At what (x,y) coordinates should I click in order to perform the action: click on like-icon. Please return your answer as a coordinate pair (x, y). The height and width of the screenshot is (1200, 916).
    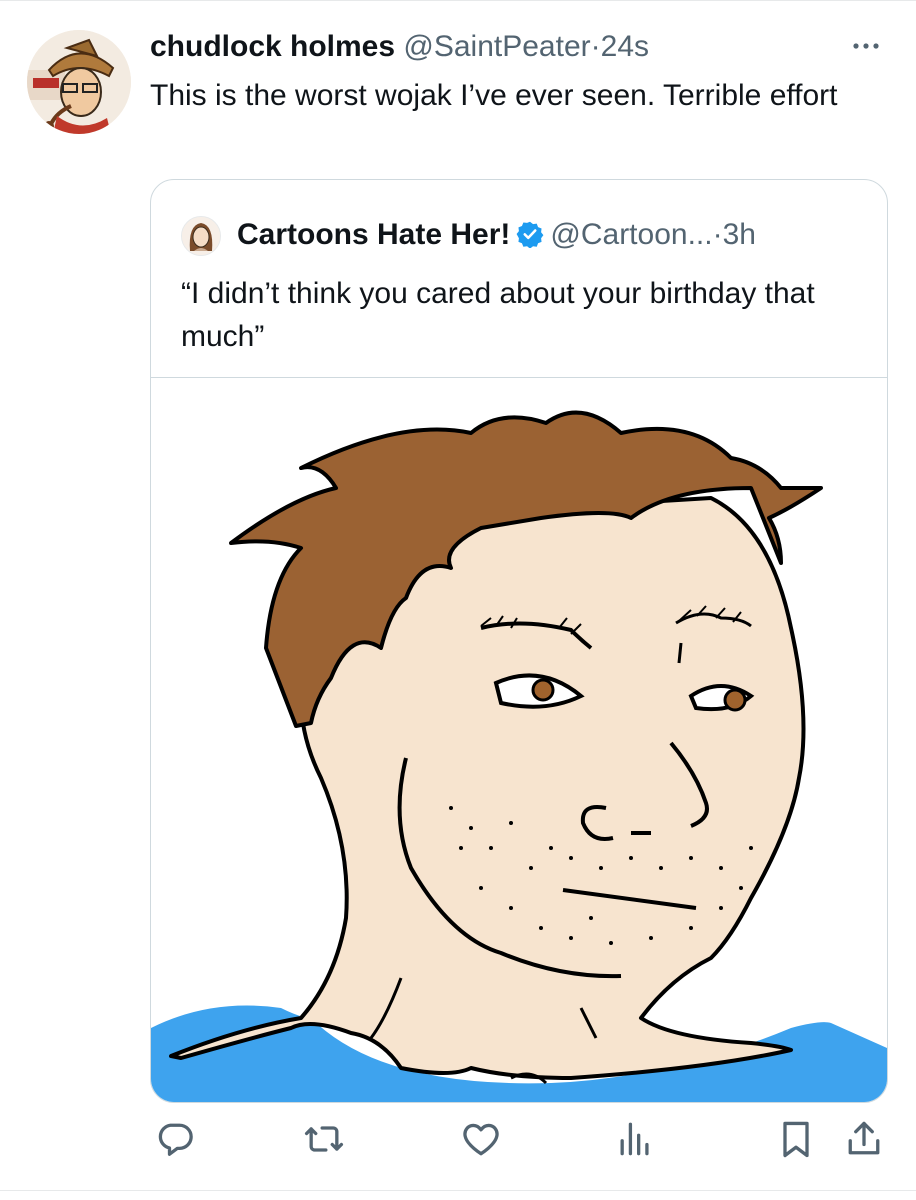
    Looking at the image, I should click on (481, 1139).